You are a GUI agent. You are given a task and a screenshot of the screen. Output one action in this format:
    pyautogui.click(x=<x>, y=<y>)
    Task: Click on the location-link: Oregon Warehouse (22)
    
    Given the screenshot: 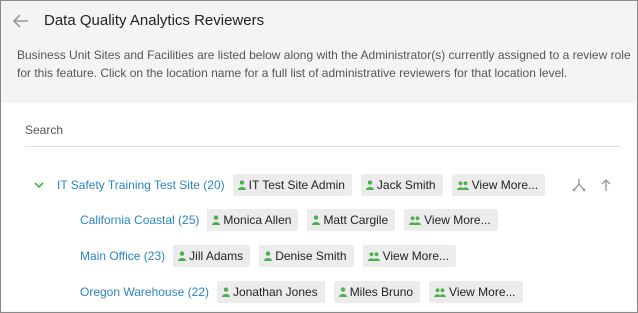 What is the action you would take?
    pyautogui.click(x=144, y=292)
    